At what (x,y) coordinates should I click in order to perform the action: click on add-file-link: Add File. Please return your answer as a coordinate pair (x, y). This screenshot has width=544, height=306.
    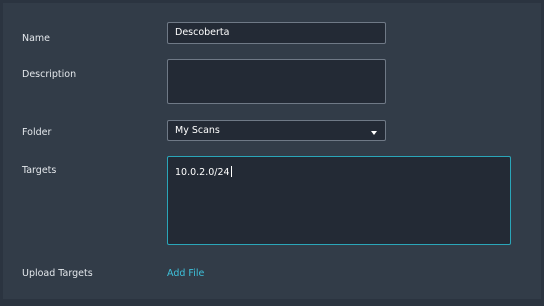
    Looking at the image, I should click on (185, 273).